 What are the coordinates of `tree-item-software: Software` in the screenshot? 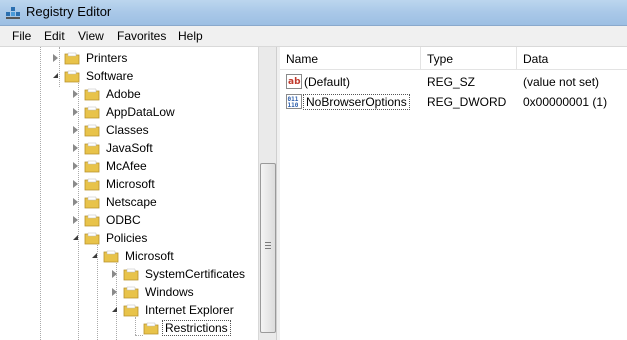 It's located at (129, 76).